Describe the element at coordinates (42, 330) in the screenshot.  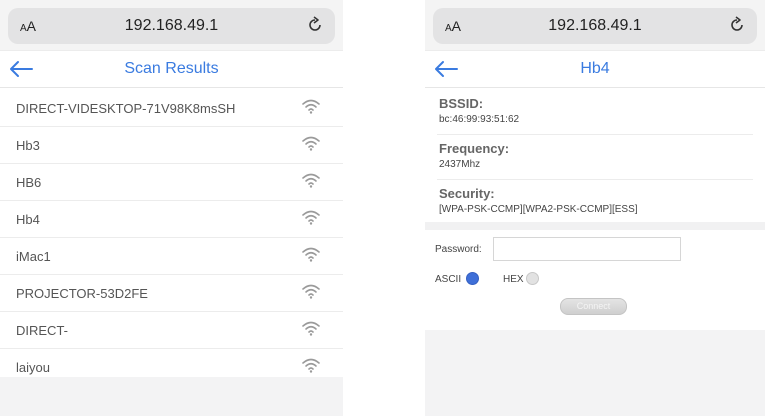
I see `network-ssid: DIRECT-` at that location.